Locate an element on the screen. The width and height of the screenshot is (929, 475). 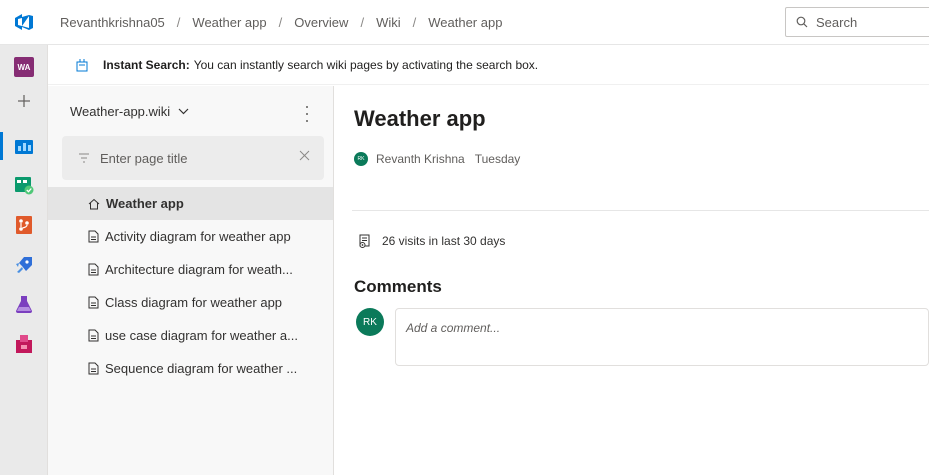
azure-devops-logo is located at coordinates (24, 22).